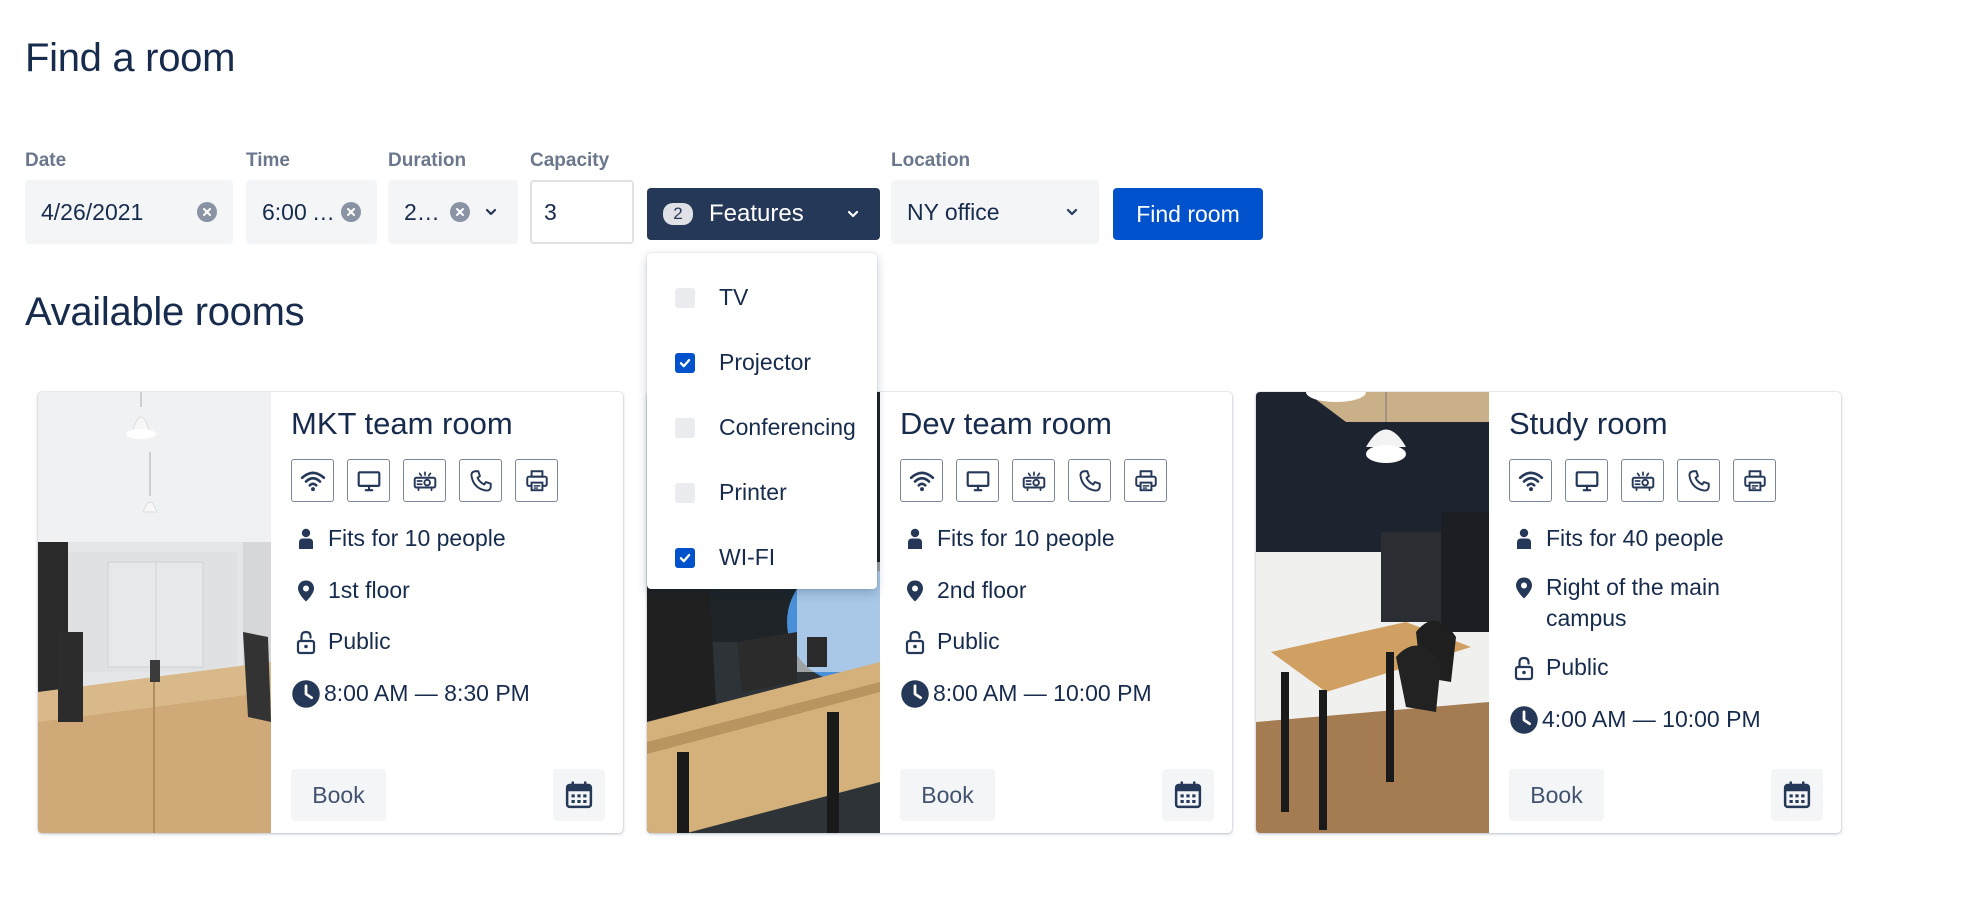  Describe the element at coordinates (1588, 423) in the screenshot. I see `room-name: Study room` at that location.